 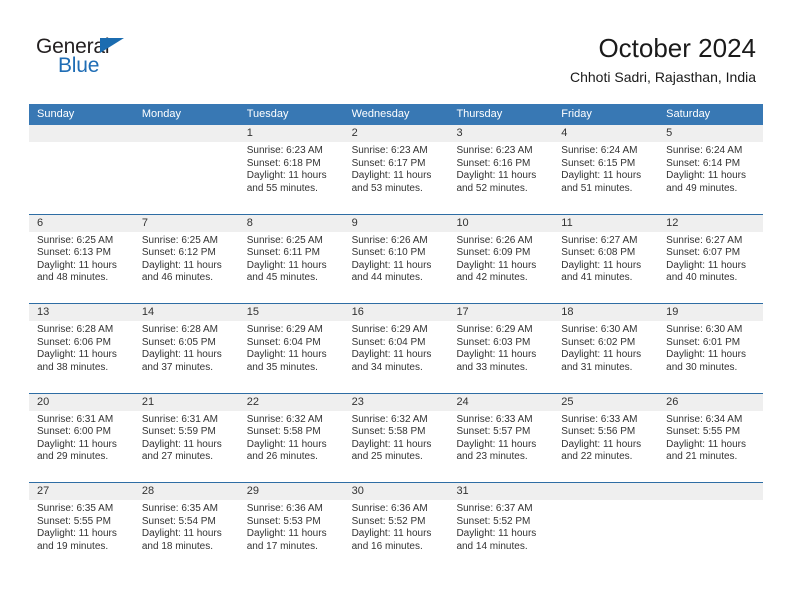 What do you see at coordinates (493, 432) in the screenshot?
I see `sunset-text: Sunset: 5:57 PM` at bounding box center [493, 432].